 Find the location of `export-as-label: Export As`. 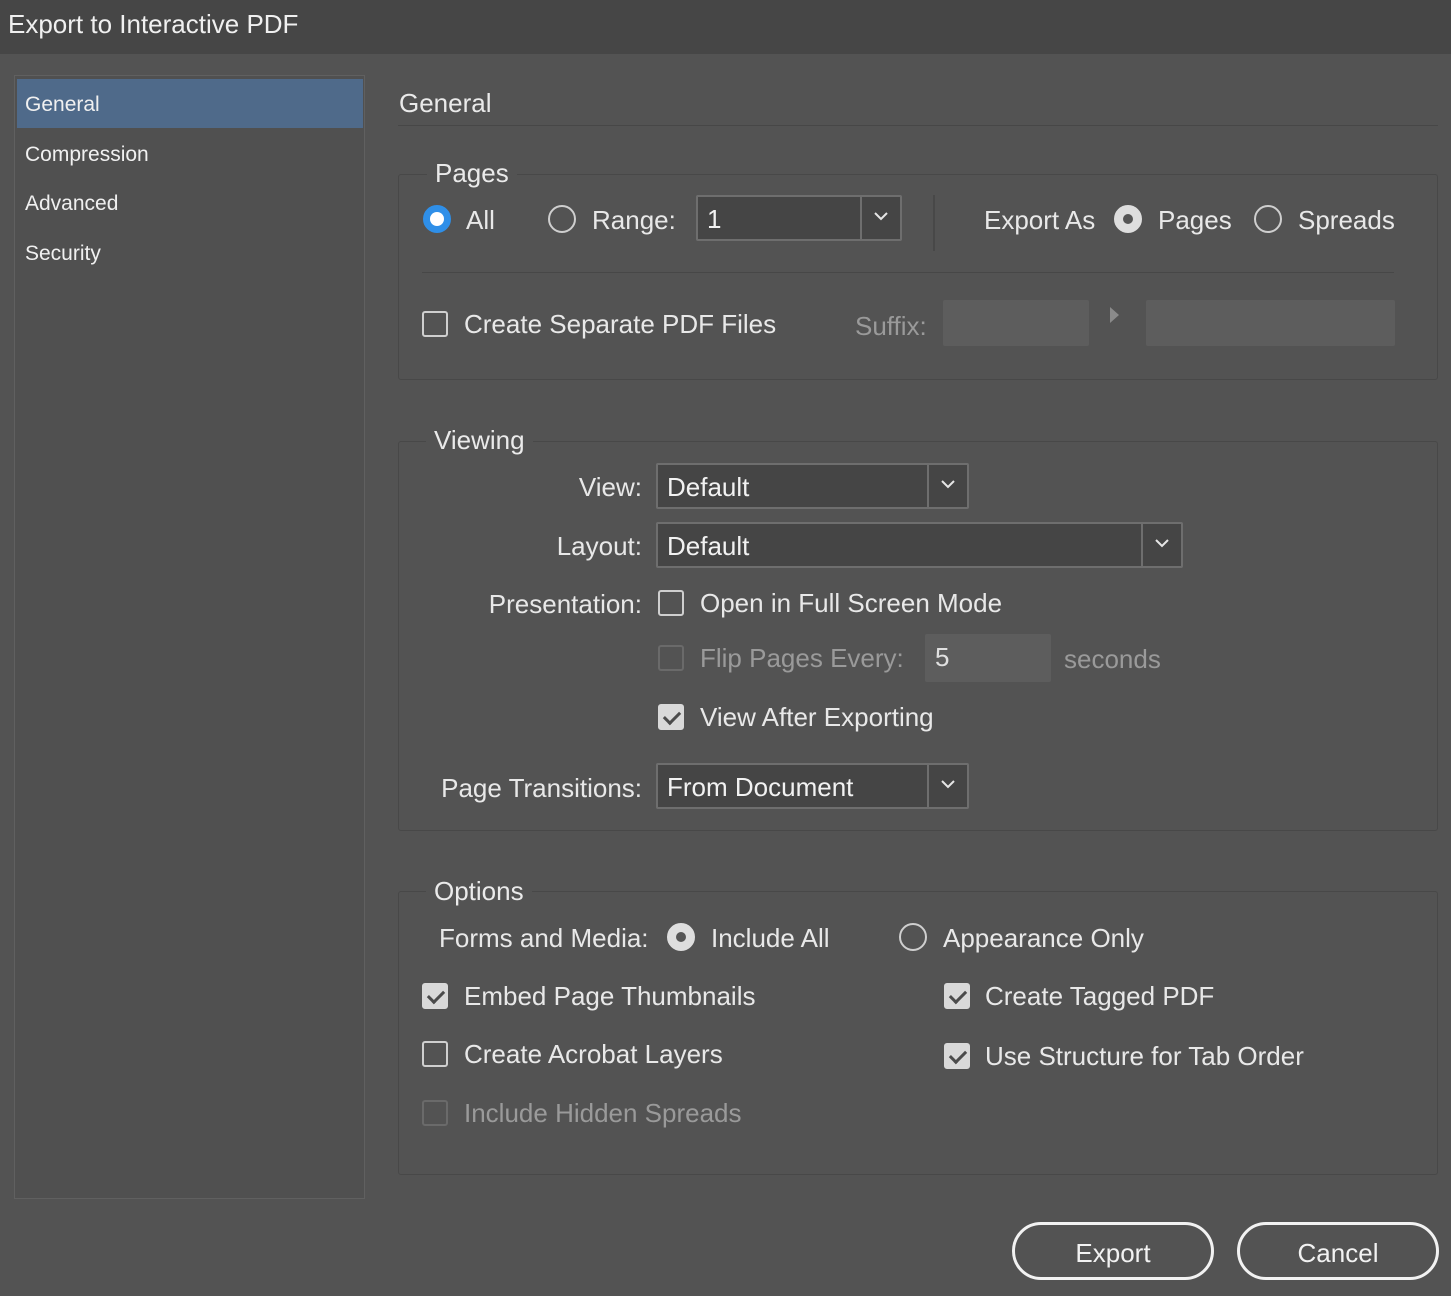

export-as-label: Export As is located at coordinates (1040, 220).